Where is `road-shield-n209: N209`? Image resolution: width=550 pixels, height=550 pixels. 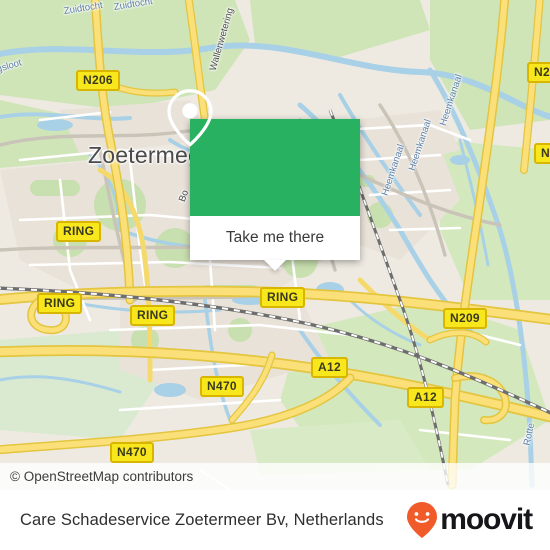
road-shield-n209: N209 is located at coordinates (465, 318).